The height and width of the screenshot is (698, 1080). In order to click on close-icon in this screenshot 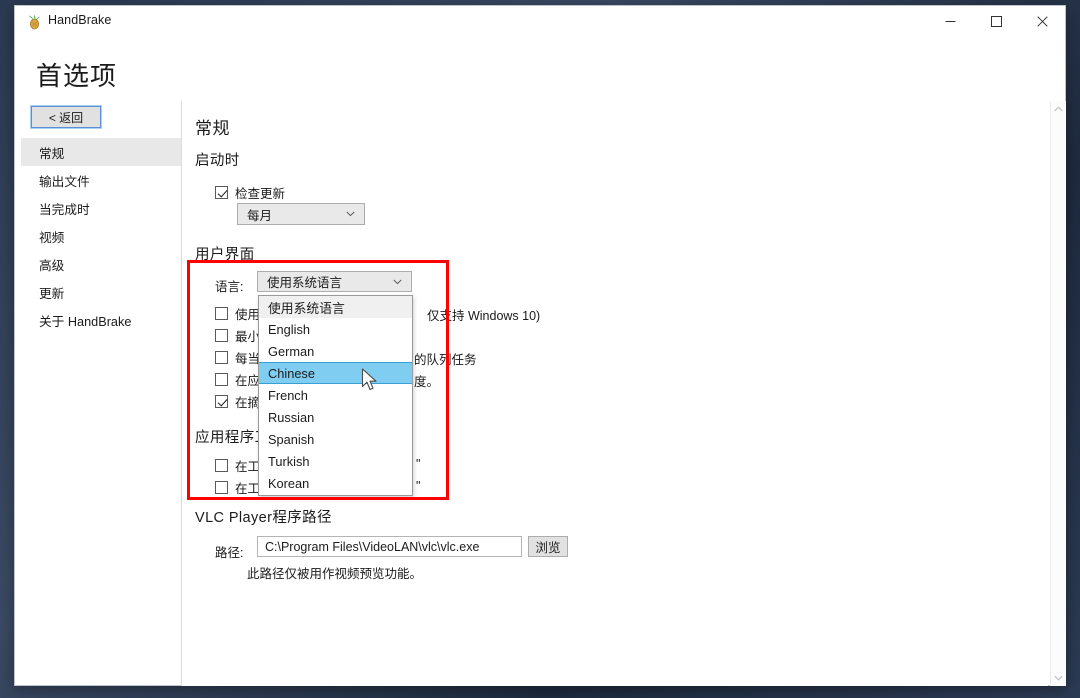, I will do `click(1042, 21)`.